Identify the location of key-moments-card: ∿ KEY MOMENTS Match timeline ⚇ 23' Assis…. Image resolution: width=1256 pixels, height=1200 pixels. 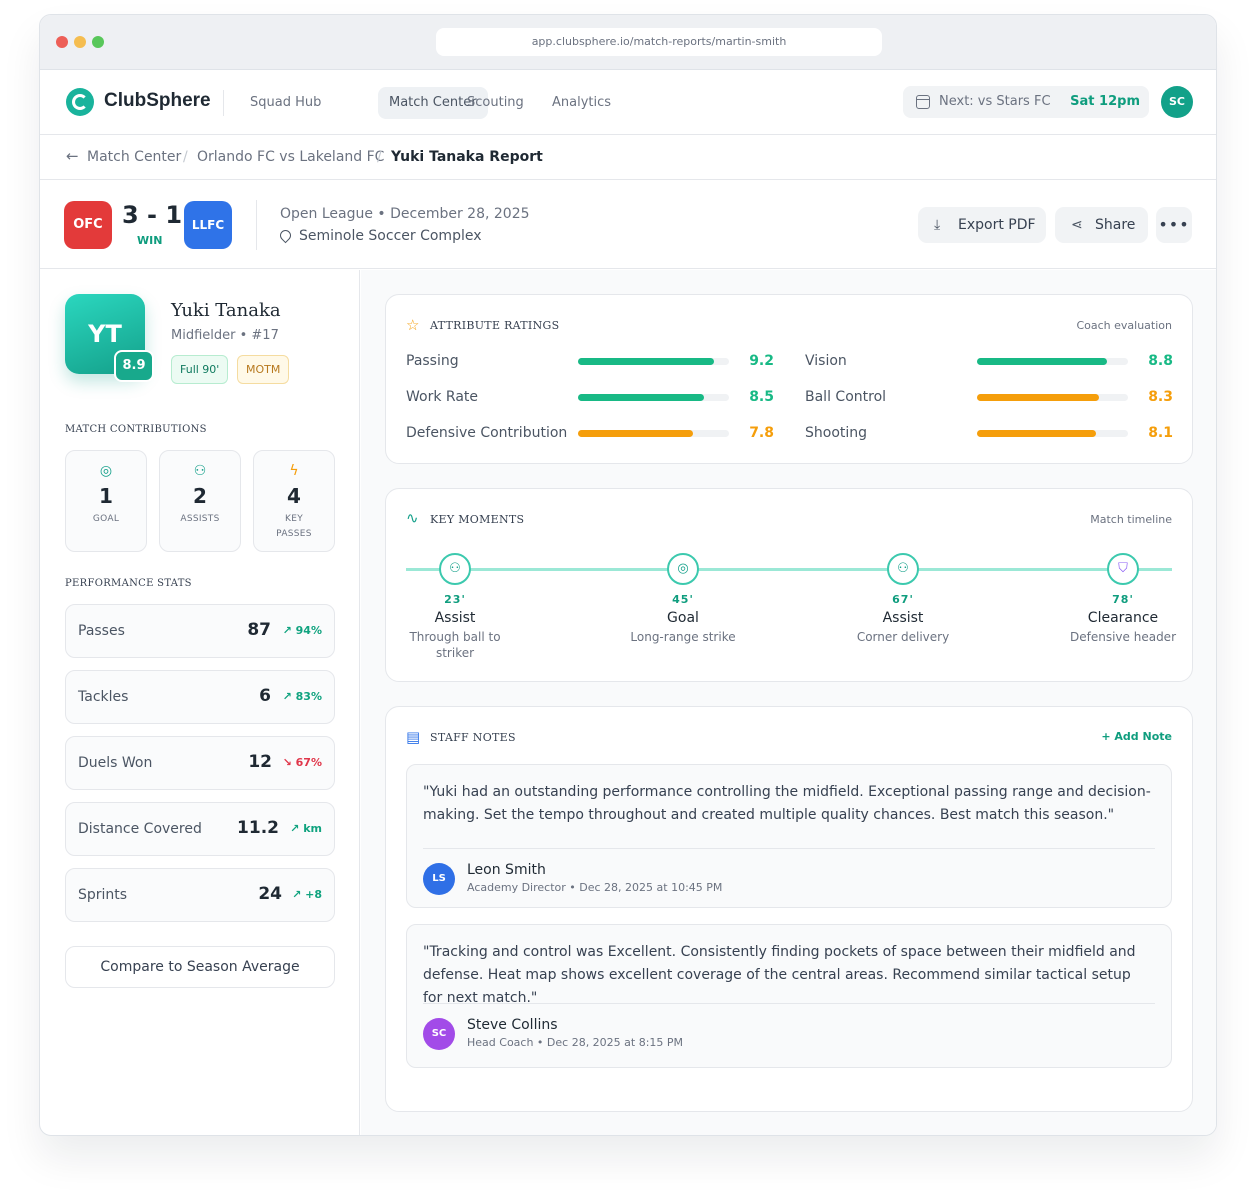
(789, 585).